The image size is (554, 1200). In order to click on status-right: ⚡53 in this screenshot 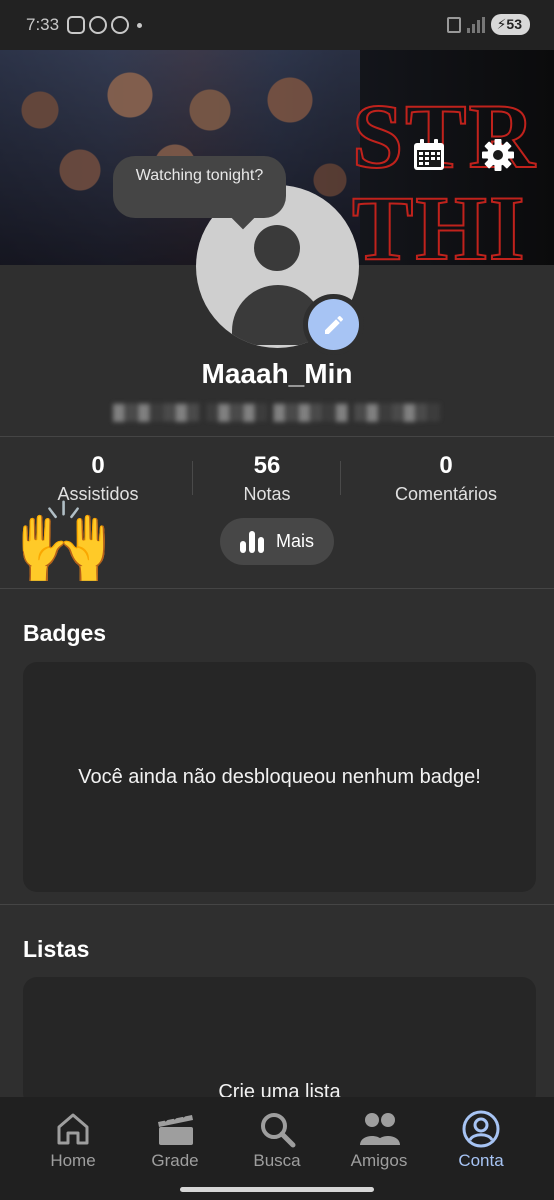, I will do `click(488, 24)`.